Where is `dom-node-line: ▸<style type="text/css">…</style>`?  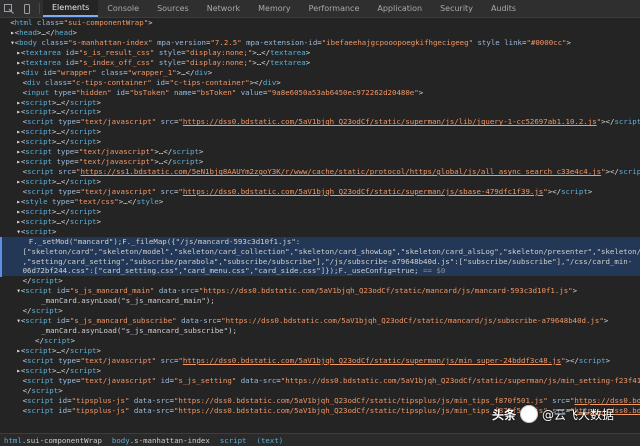 dom-node-line: ▸<style type="text/css">…</style> is located at coordinates (320, 202).